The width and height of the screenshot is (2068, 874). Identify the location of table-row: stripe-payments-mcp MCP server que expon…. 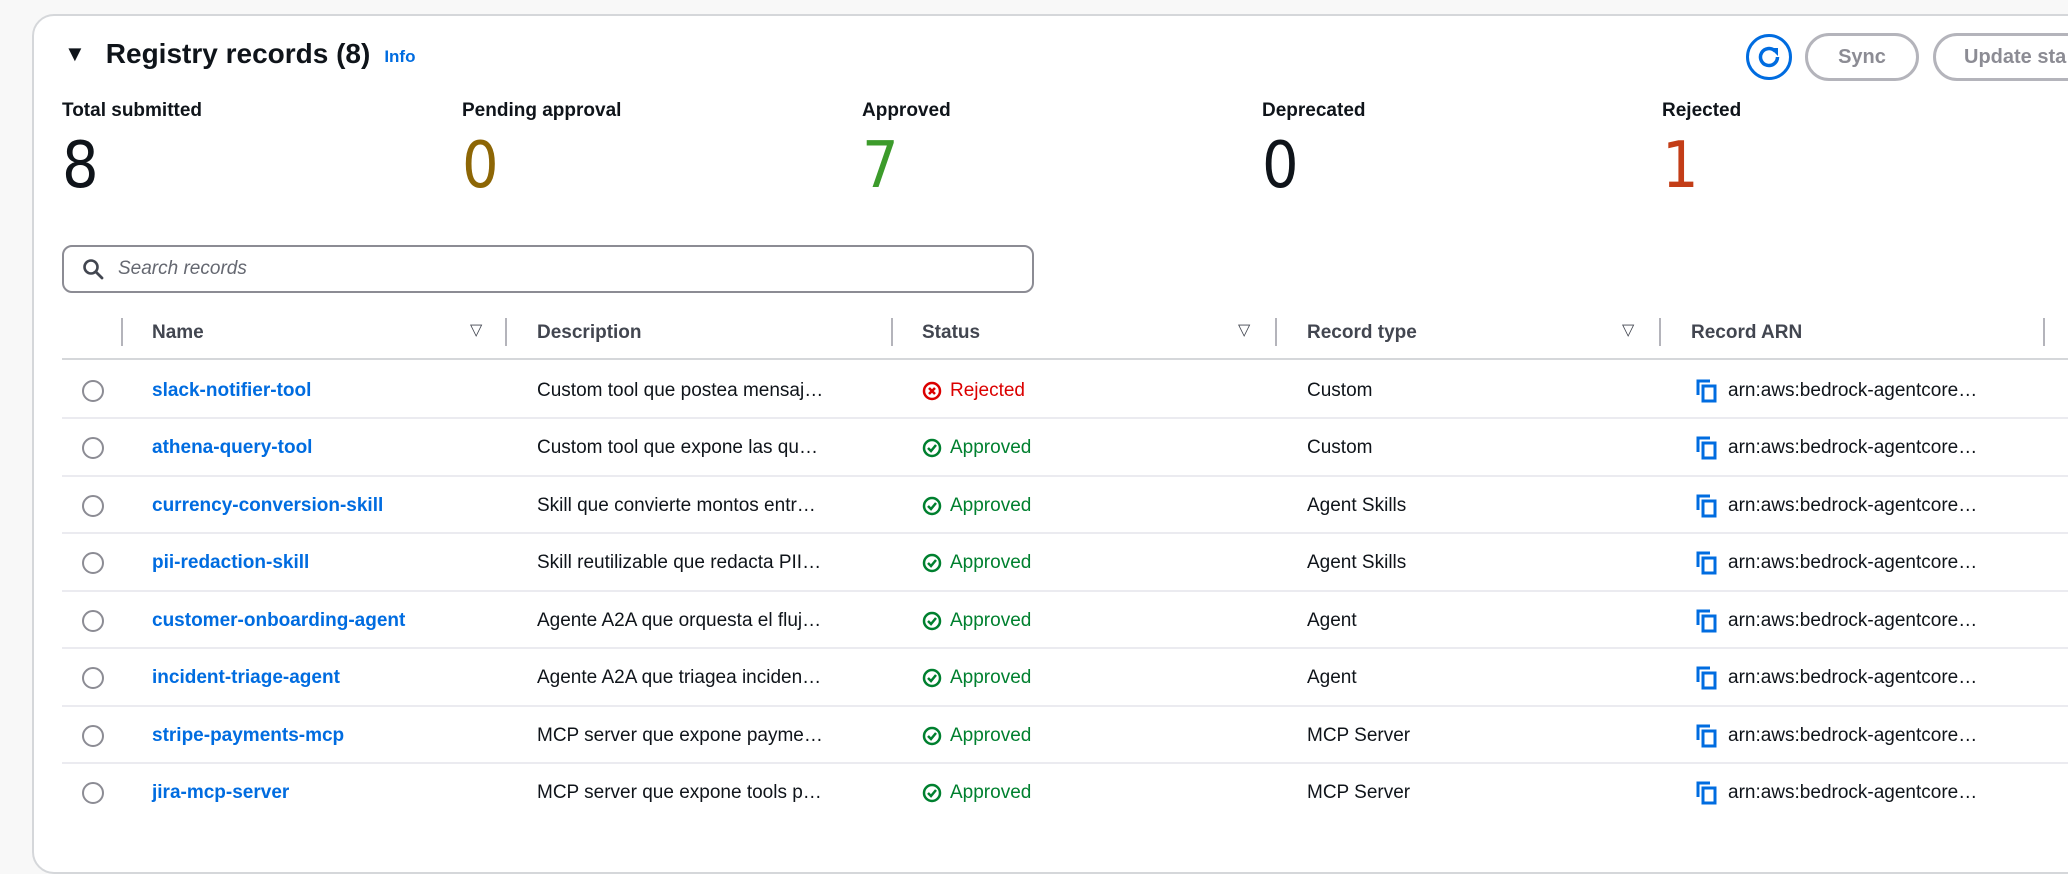
(1065, 735).